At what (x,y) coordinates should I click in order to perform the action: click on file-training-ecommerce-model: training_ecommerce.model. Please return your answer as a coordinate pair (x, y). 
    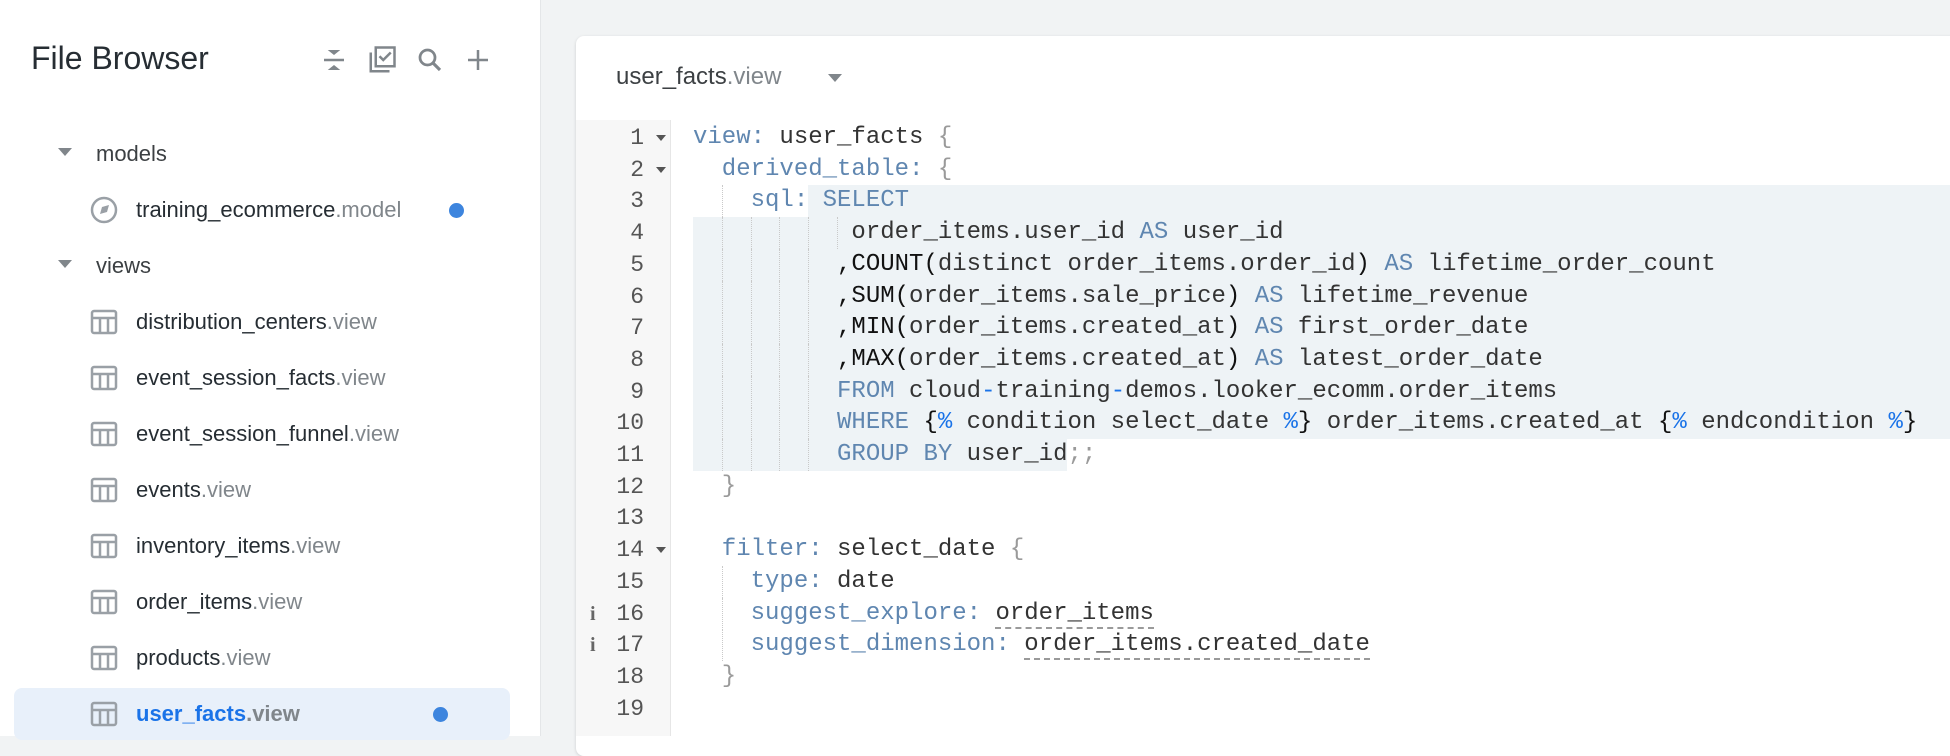
    Looking at the image, I should click on (262, 210).